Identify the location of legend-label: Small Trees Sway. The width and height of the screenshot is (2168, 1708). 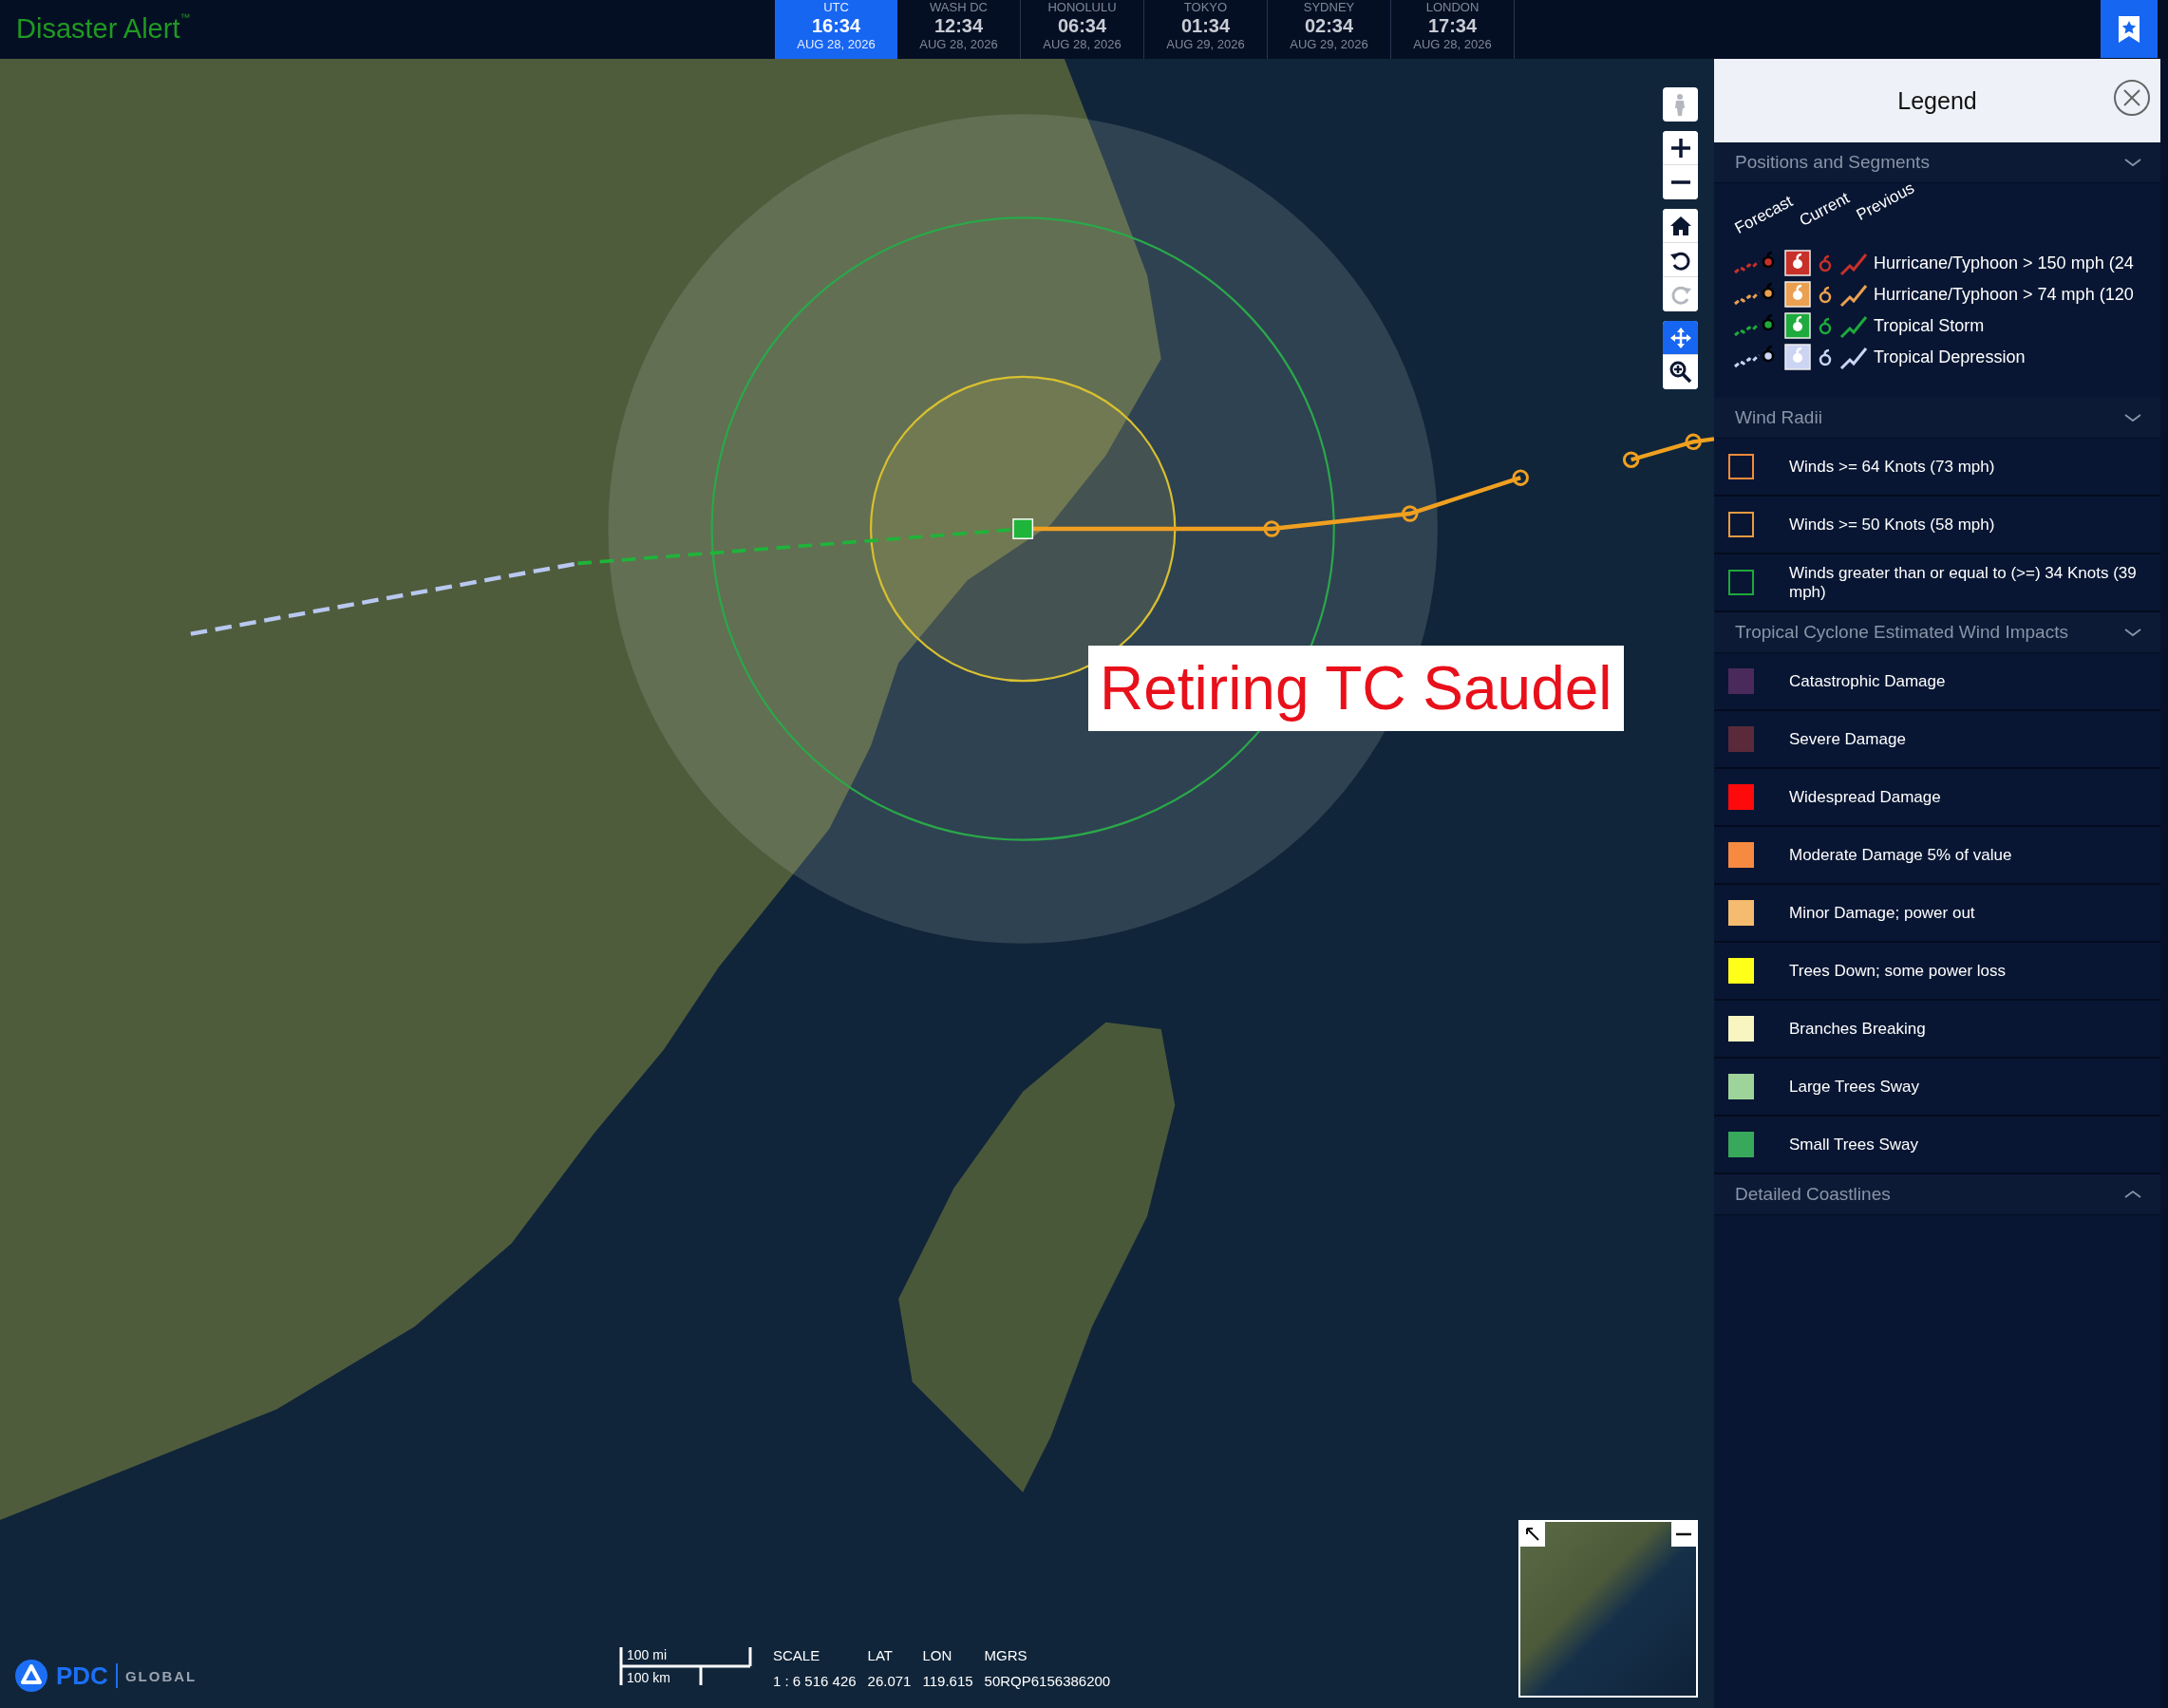
(1854, 1144).